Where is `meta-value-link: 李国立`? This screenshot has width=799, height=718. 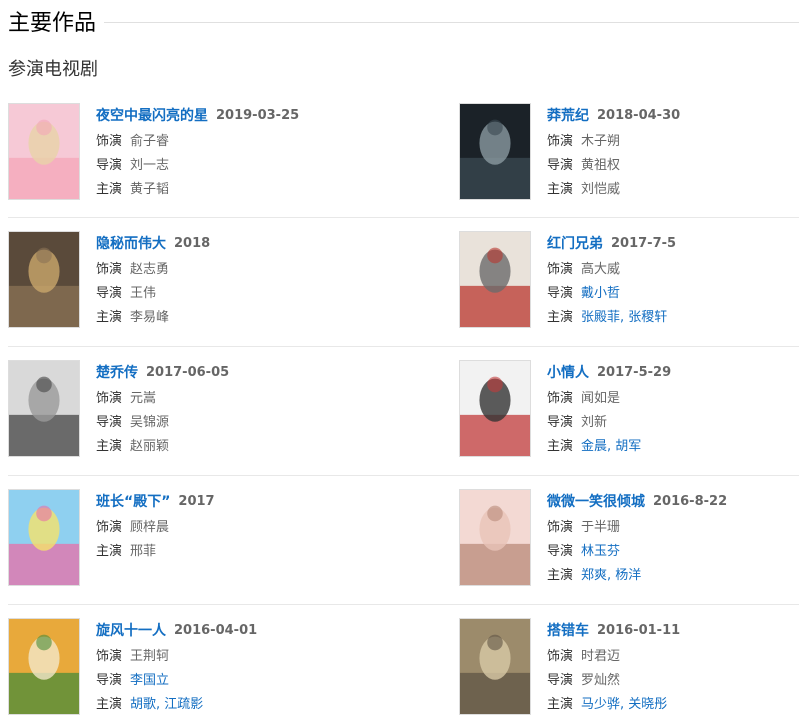
meta-value-link: 李国立 is located at coordinates (149, 678).